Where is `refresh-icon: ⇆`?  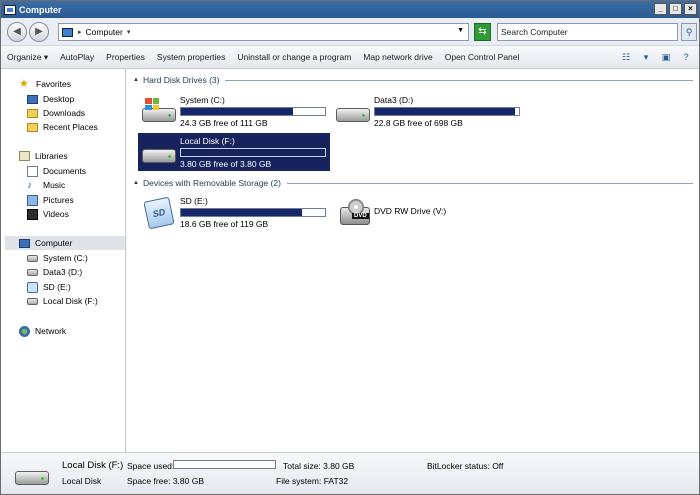 refresh-icon: ⇆ is located at coordinates (482, 31).